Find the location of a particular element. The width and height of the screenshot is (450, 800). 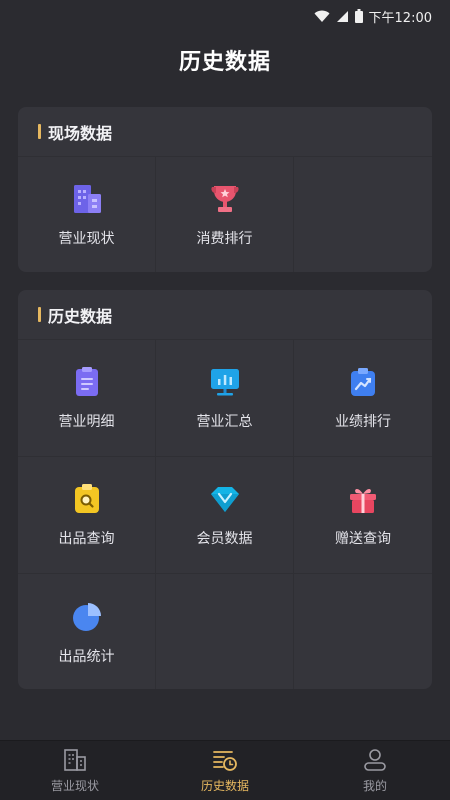

bottom-tab-bar: 营业现状 历史数据 我的 is located at coordinates (225, 770).